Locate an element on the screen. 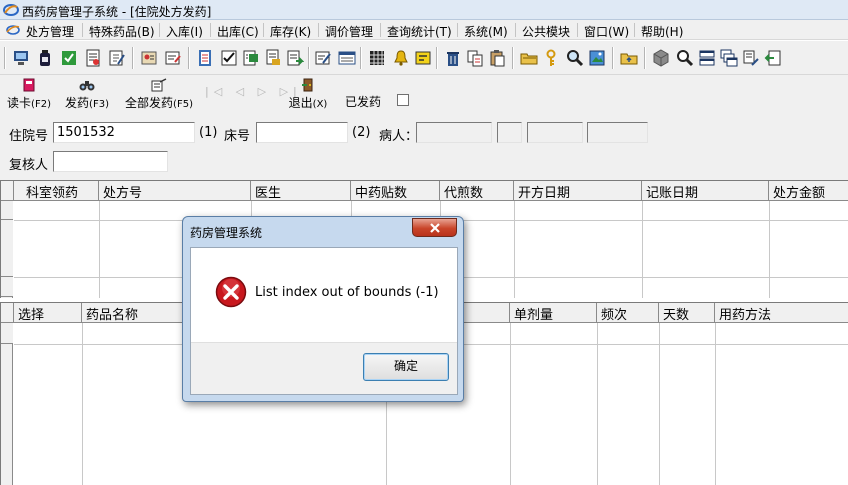  error-icon is located at coordinates (231, 292).